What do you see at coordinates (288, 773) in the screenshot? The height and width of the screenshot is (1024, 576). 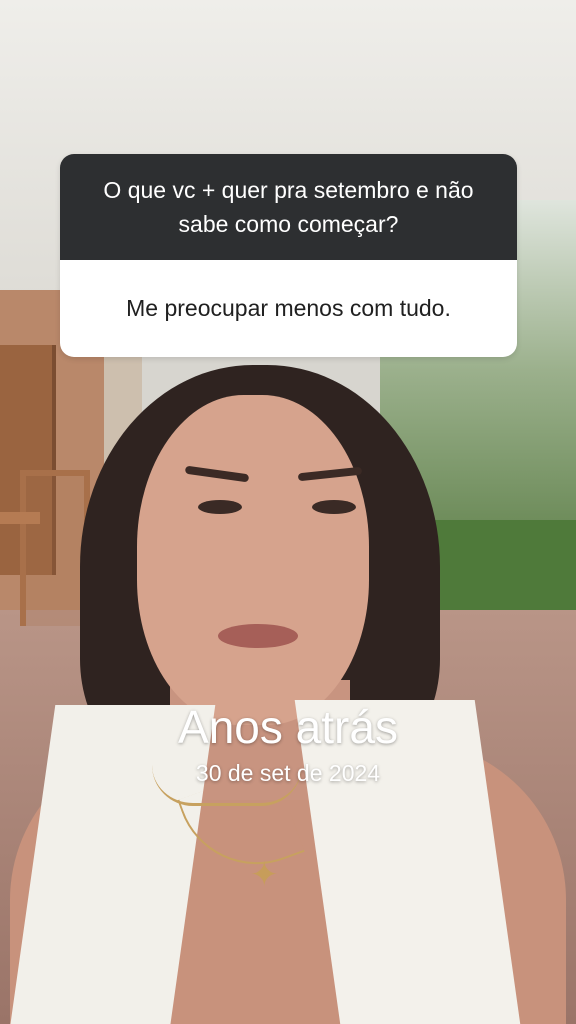 I see `memory-date: 30 de set de 2024` at bounding box center [288, 773].